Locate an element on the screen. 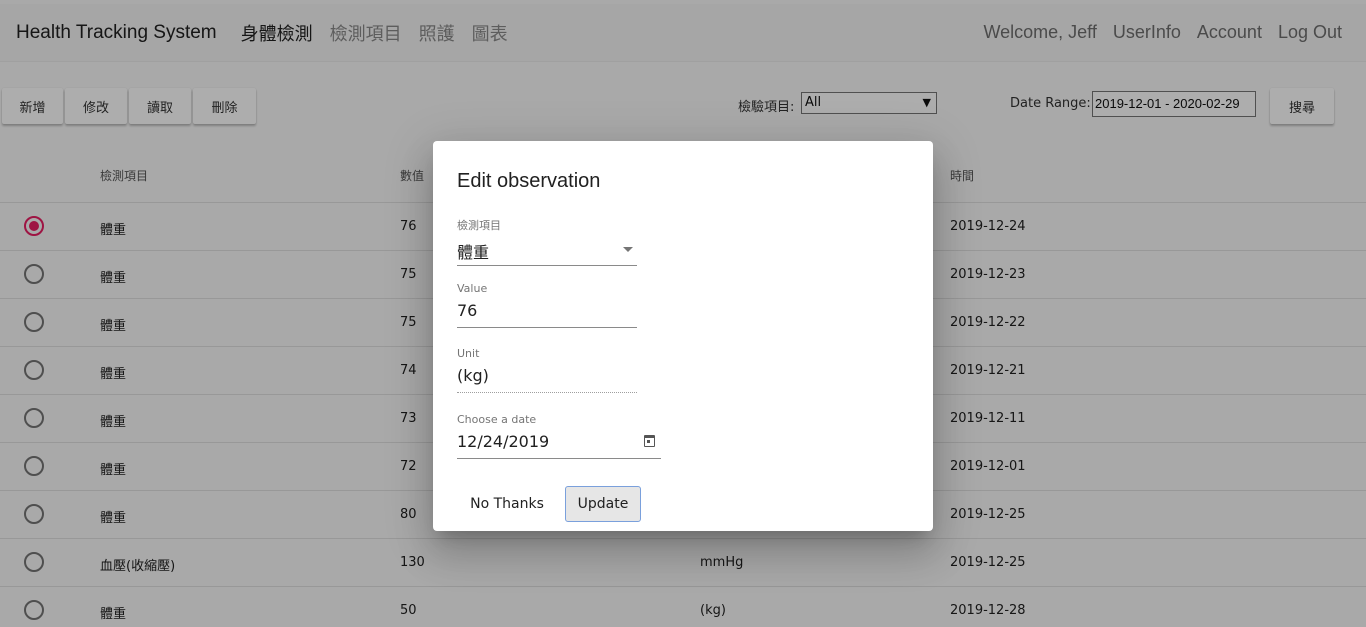 The height and width of the screenshot is (627, 1366). date-input: 12/24/2019 is located at coordinates (559, 445).